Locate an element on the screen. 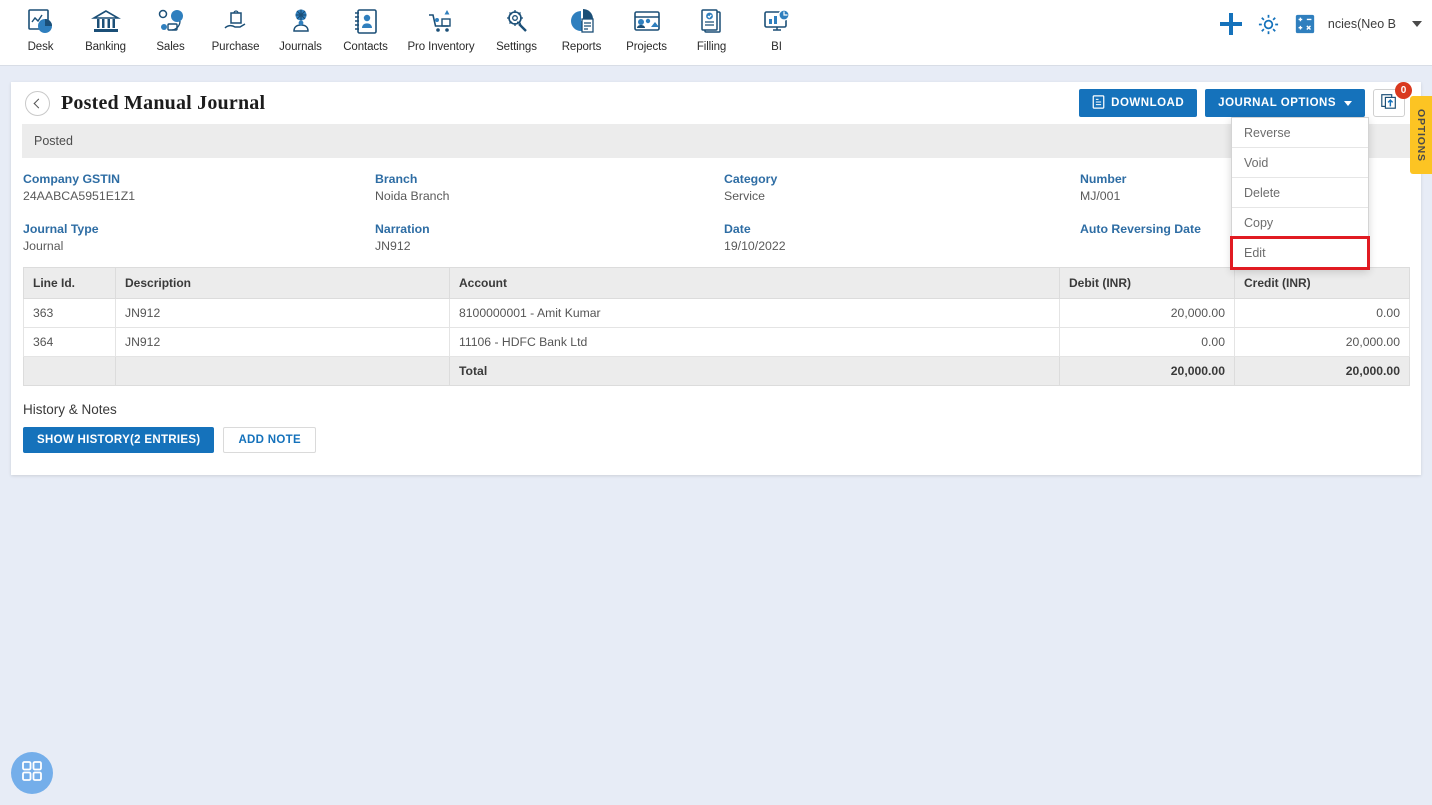 Image resolution: width=1432 pixels, height=805 pixels. download-button: DOWNLOAD is located at coordinates (1138, 103).